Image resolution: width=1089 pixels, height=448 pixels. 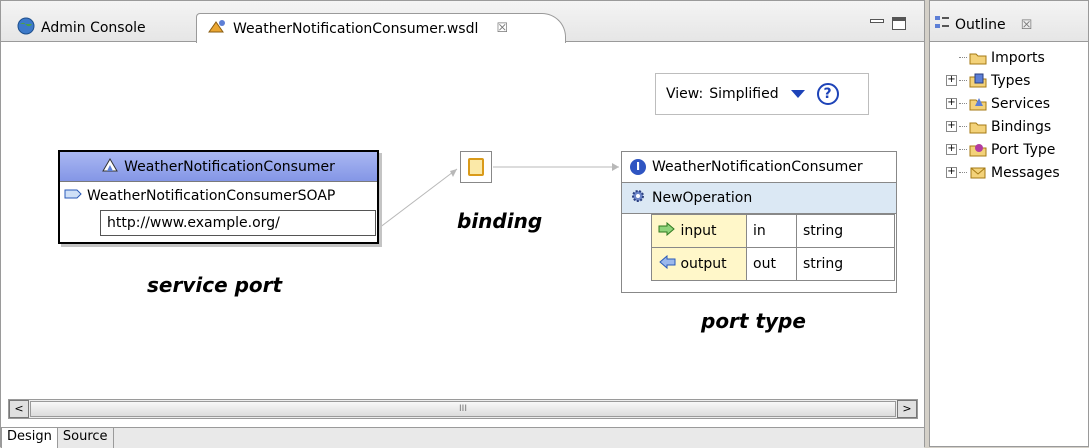 I want to click on tab-design: Design, so click(x=29, y=438).